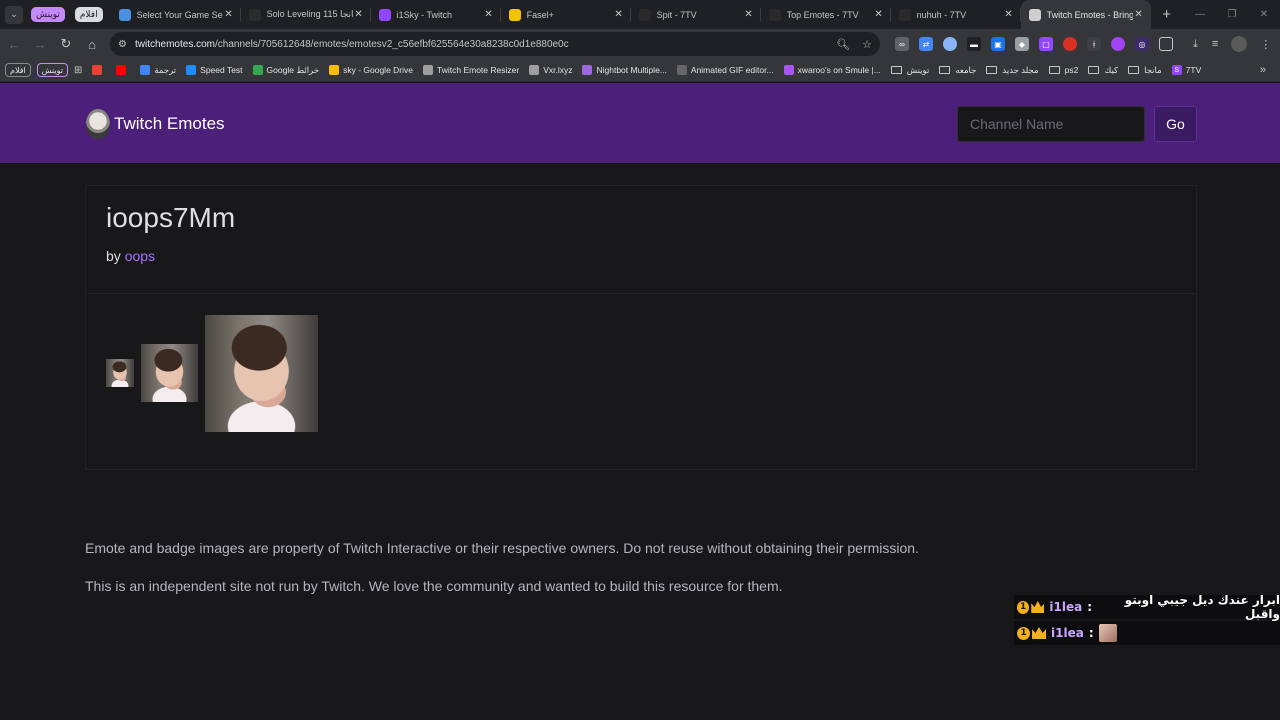 Image resolution: width=1280 pixels, height=720 pixels. What do you see at coordinates (471, 70) in the screenshot?
I see `bookmark-item: Twitch Emote Resizer` at bounding box center [471, 70].